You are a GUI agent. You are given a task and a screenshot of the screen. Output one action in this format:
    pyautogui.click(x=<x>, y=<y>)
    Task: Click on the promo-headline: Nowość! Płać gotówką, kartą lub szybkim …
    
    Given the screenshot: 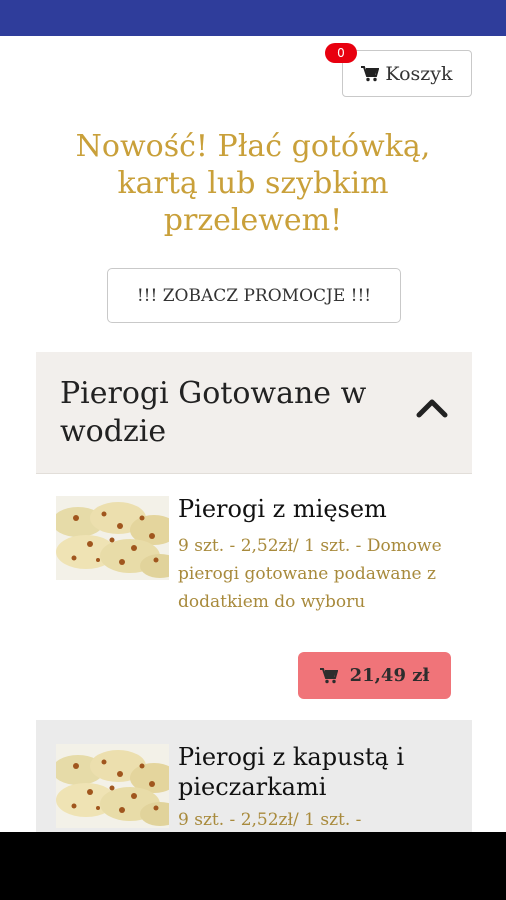 What is the action you would take?
    pyautogui.click(x=253, y=183)
    